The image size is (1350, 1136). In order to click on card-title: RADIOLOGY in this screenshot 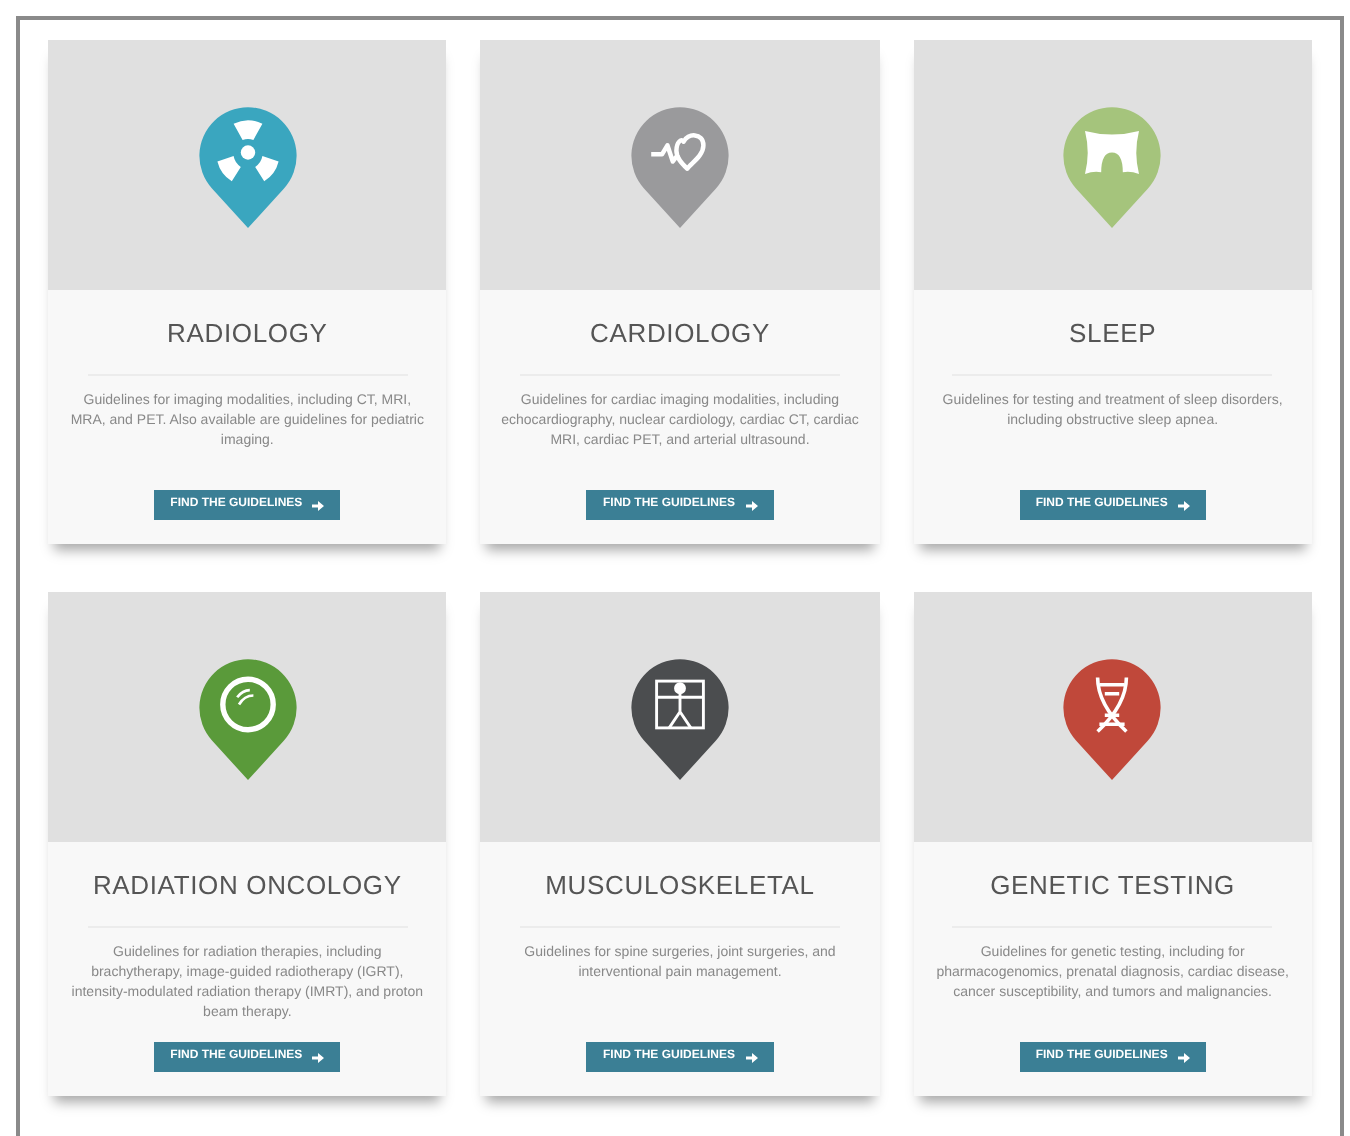, I will do `click(247, 334)`.